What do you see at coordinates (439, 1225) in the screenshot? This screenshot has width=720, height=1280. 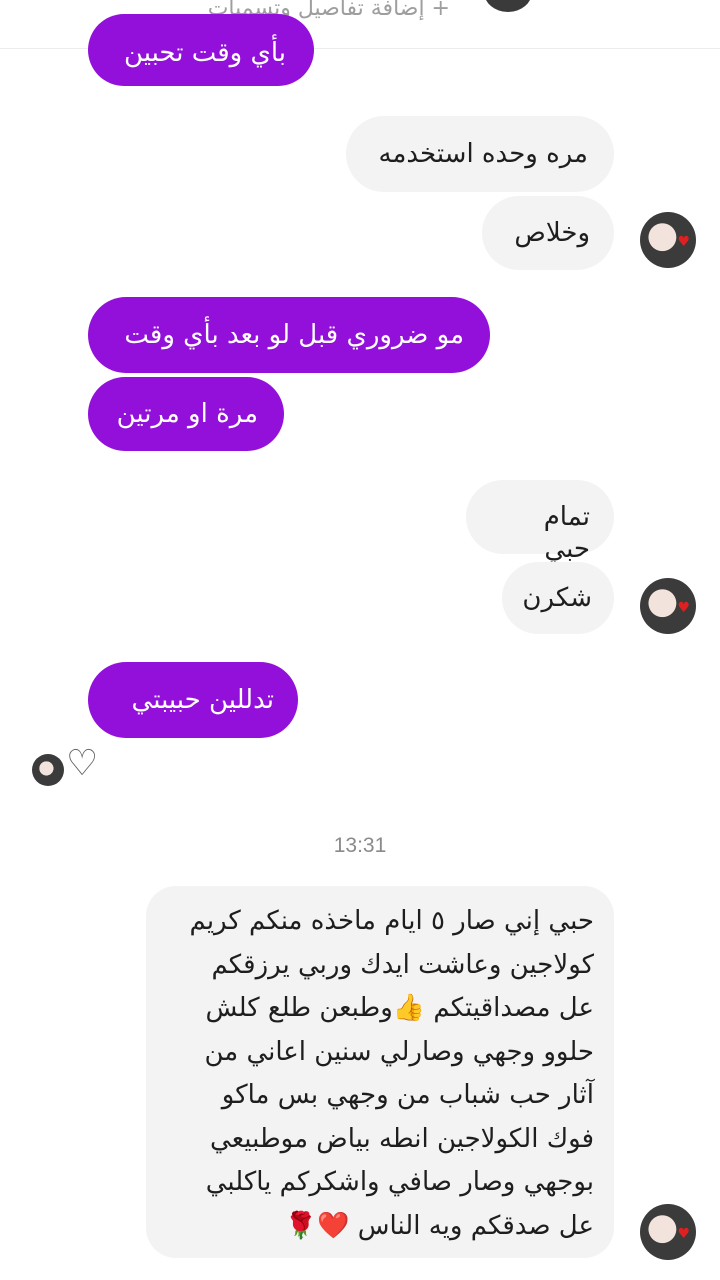 I see `message-line: عل صدقكم ويه الناس ❤️🌹` at bounding box center [439, 1225].